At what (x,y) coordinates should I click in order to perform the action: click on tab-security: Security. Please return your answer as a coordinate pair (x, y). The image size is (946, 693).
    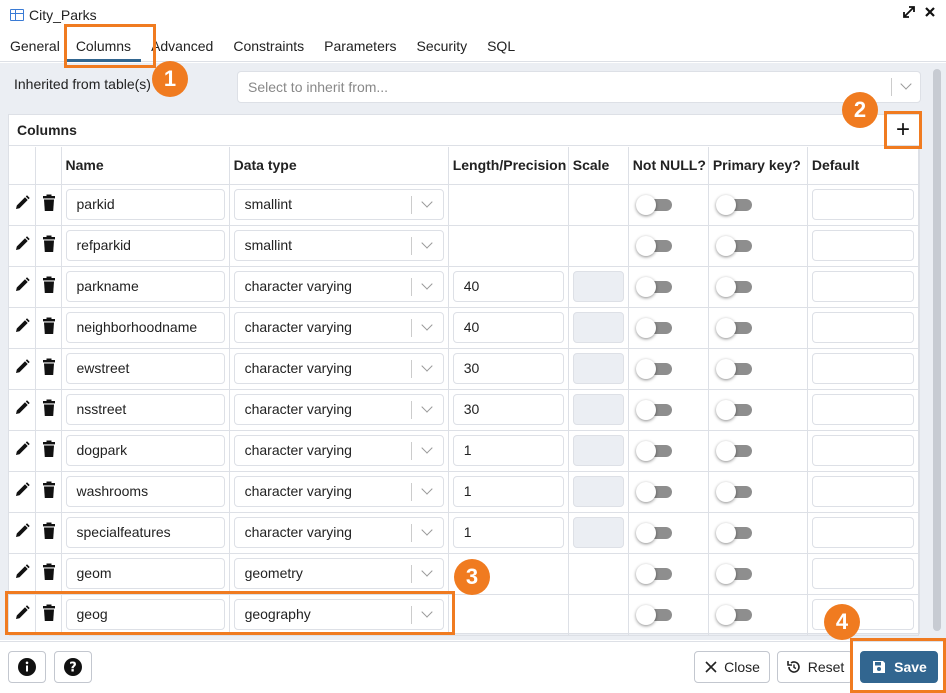
    Looking at the image, I should click on (442, 47).